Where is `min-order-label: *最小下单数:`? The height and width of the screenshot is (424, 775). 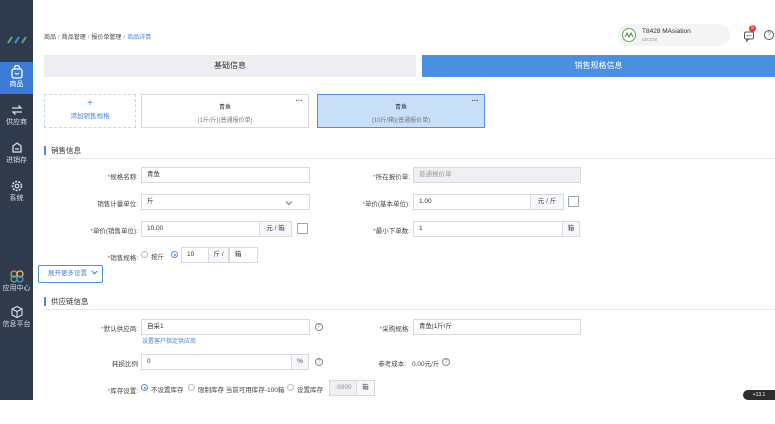 min-order-label: *最小下单数: is located at coordinates (391, 231).